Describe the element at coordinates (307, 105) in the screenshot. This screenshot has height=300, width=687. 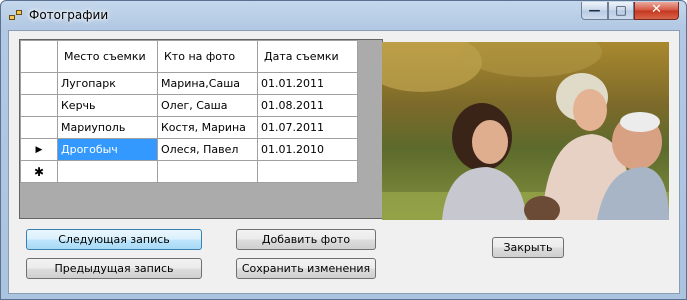
I see `cell-date: 01.08.2011` at that location.